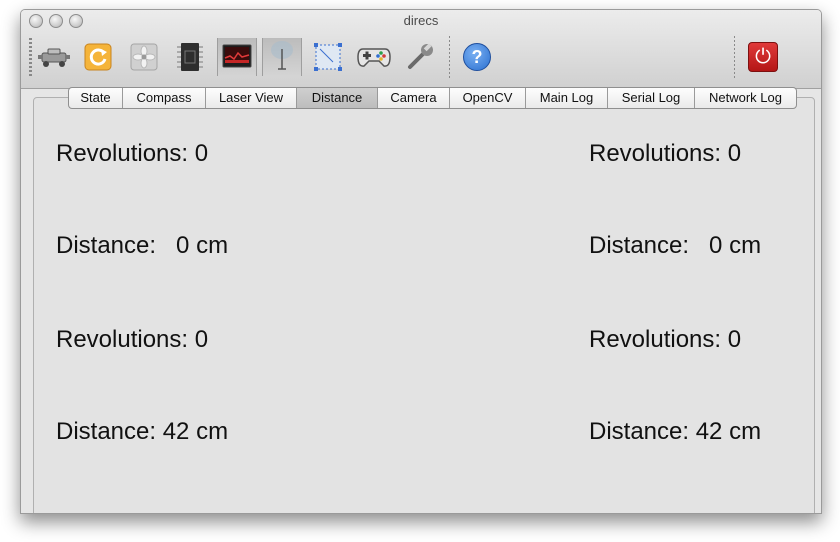 The width and height of the screenshot is (840, 542). I want to click on monitor-icon, so click(237, 56).